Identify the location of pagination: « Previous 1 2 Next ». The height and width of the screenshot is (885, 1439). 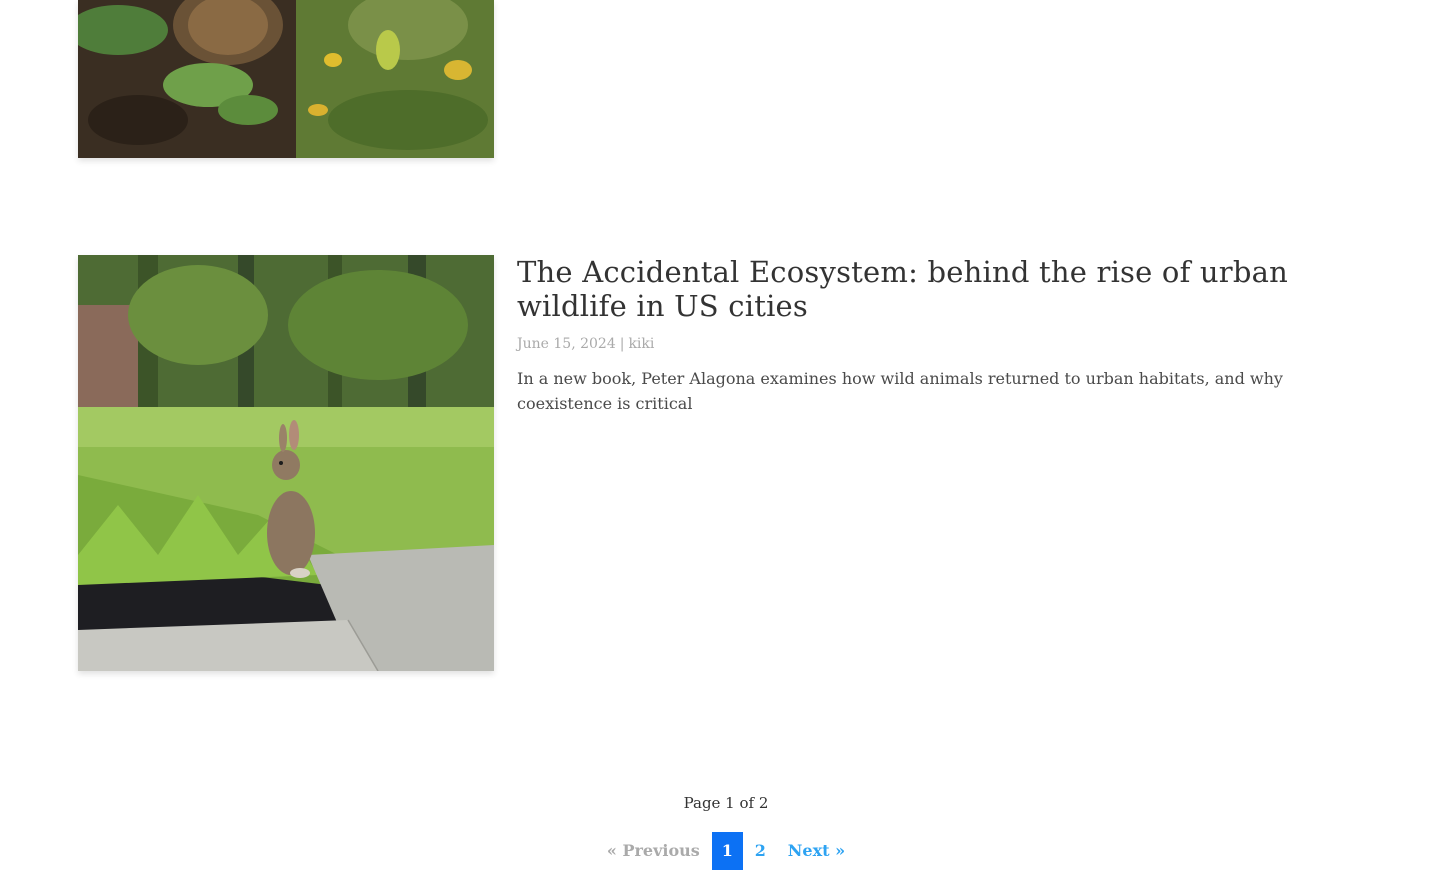
(719, 851).